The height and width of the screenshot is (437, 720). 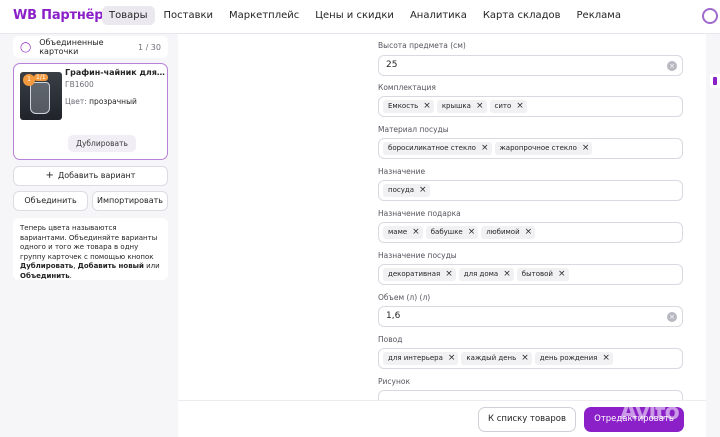 What do you see at coordinates (102, 143) in the screenshot?
I see `duplicate-button: Дублировать` at bounding box center [102, 143].